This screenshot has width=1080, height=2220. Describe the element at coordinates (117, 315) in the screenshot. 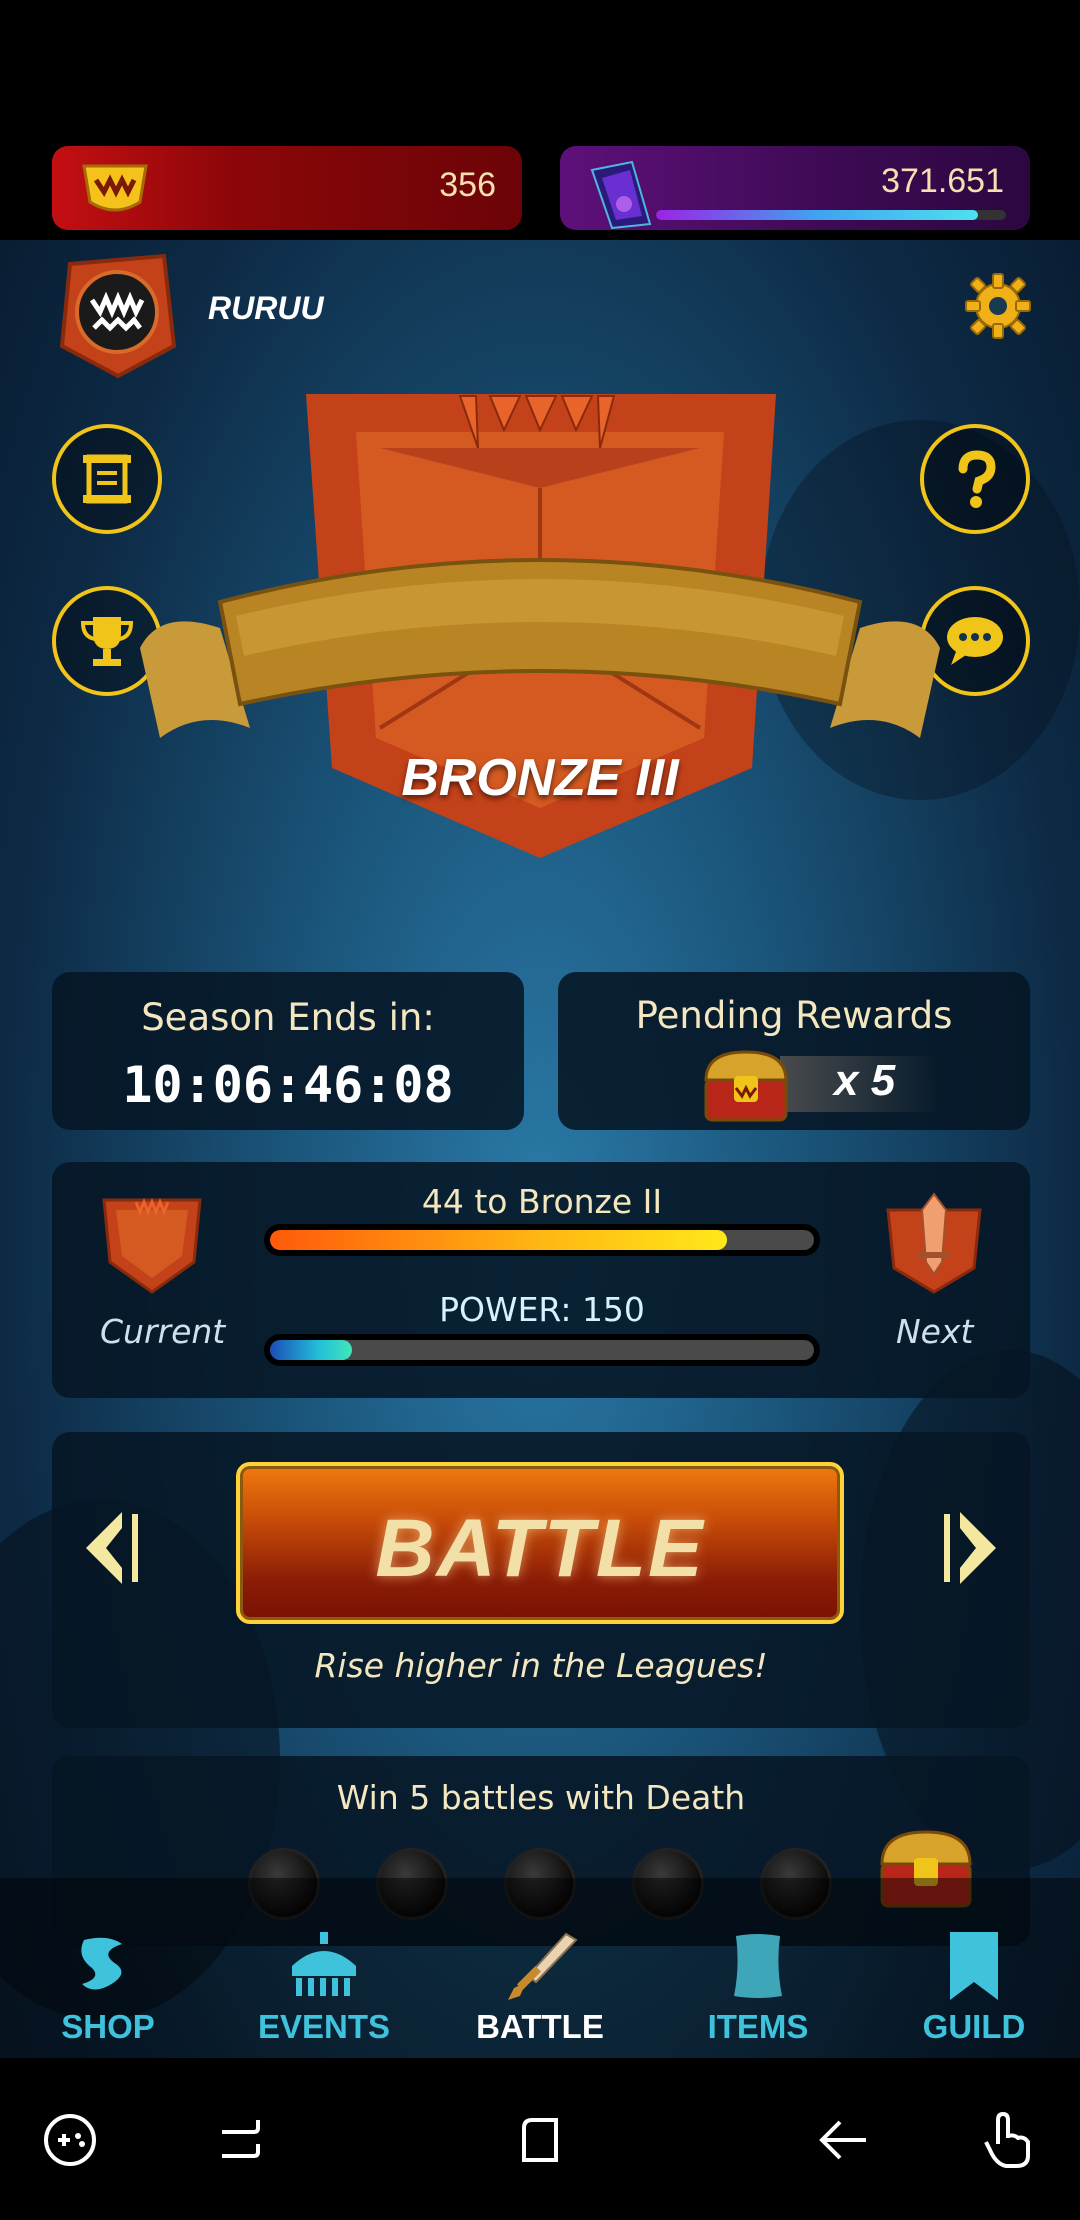

I see `player-avatar` at that location.